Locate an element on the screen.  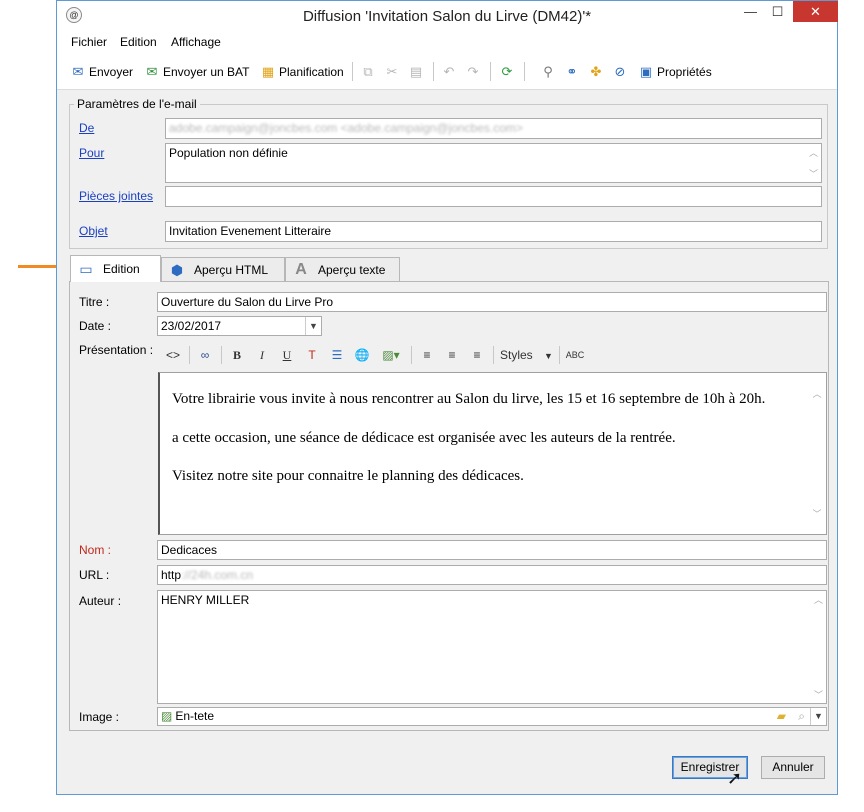
planning-button: ▦ Planification is located at coordinates (302, 72).